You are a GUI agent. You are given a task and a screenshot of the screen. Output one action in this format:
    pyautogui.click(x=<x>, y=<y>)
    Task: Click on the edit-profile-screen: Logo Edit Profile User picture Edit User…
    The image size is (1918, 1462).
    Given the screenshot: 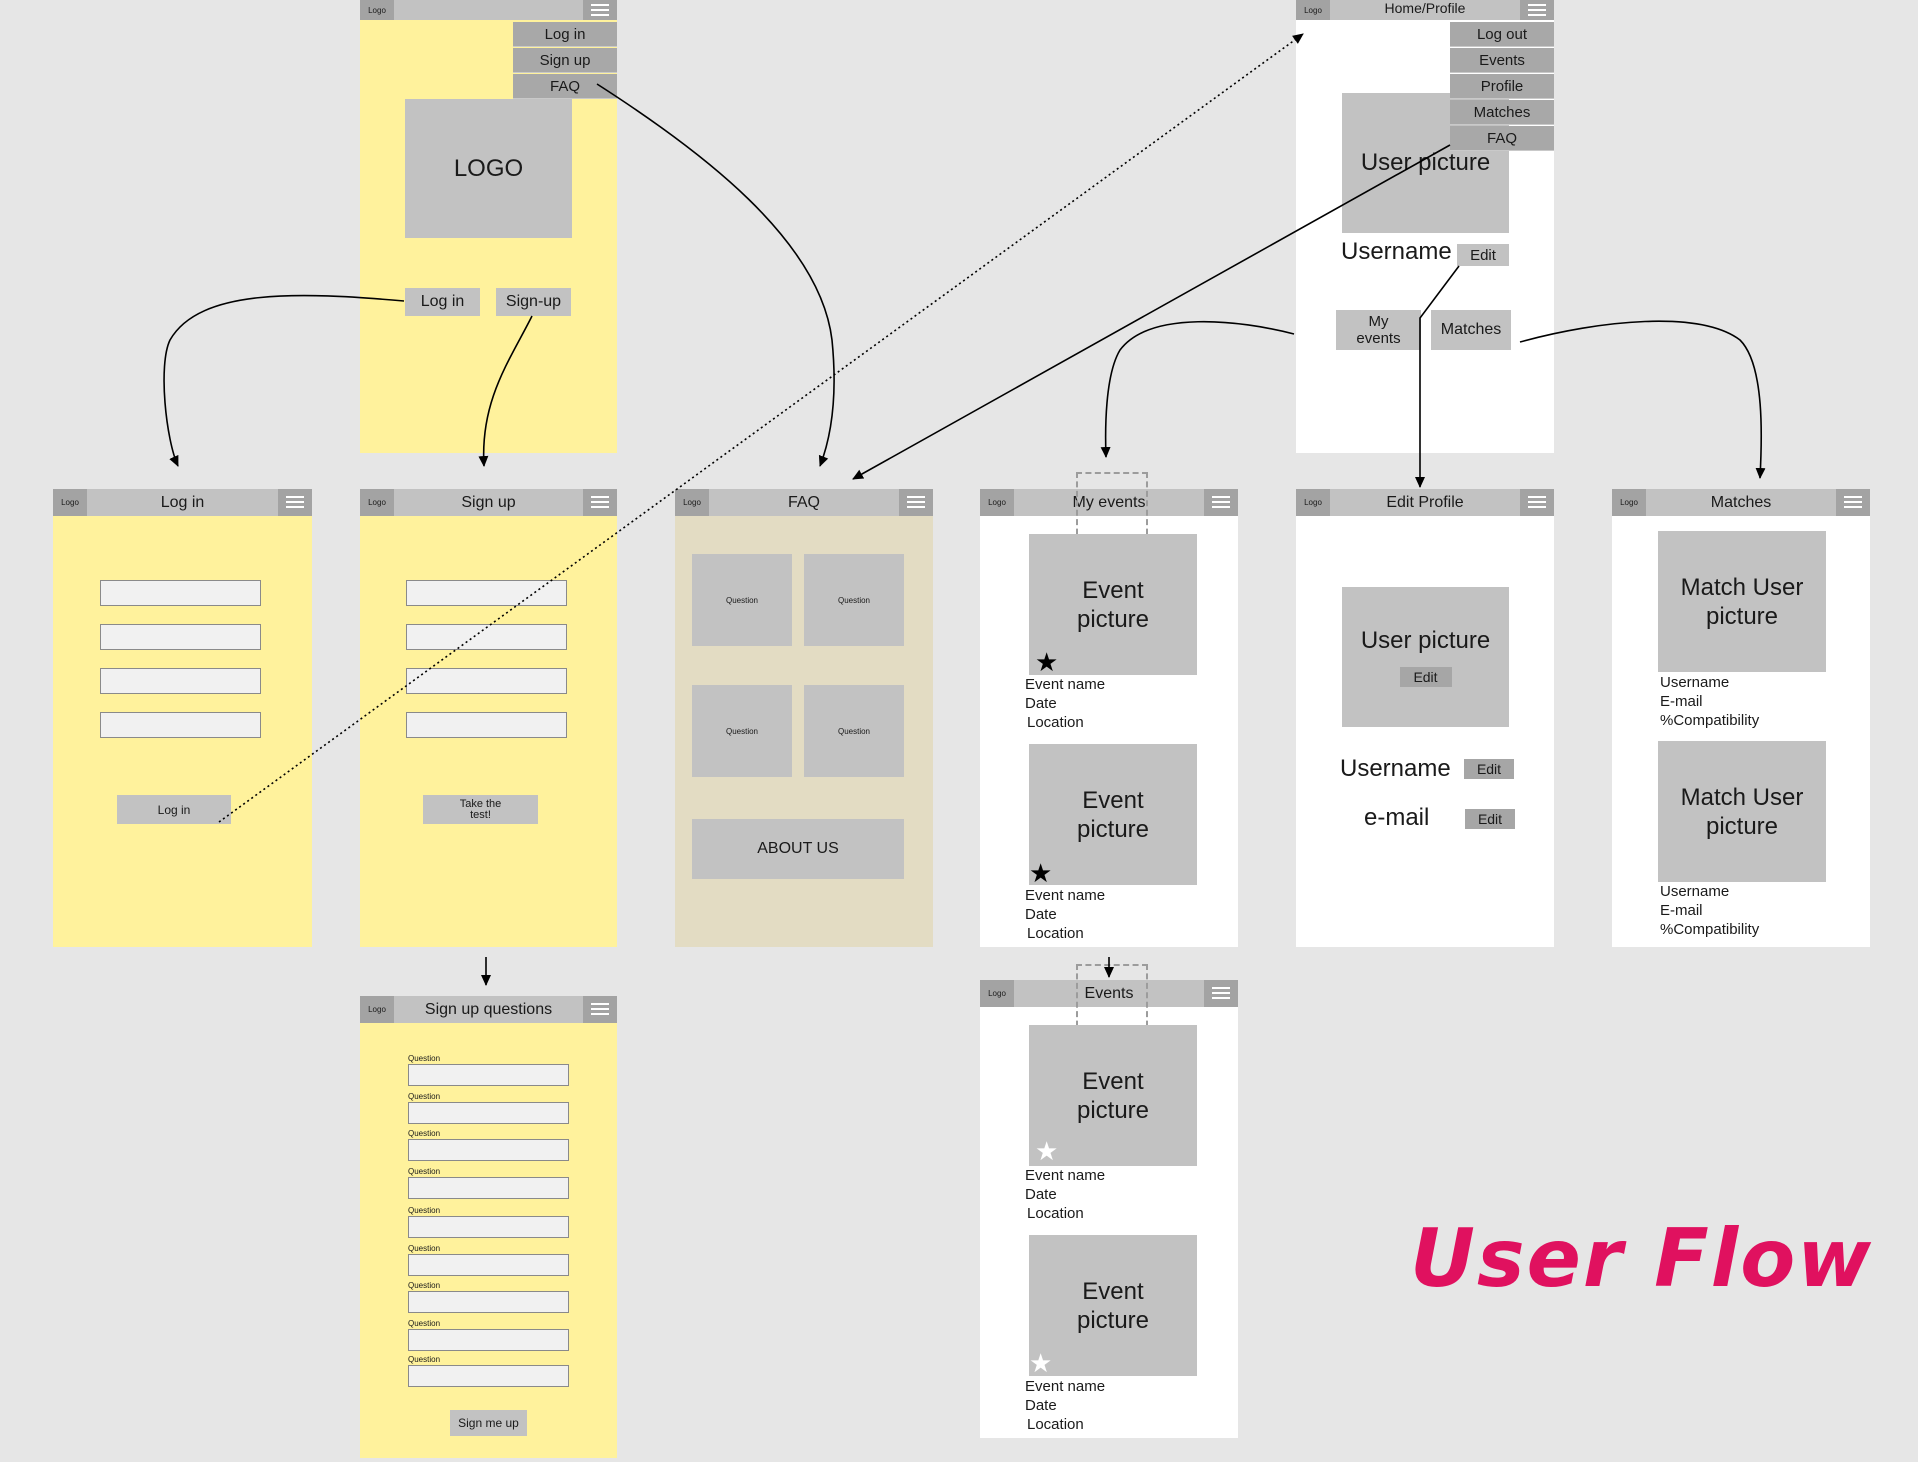 What is the action you would take?
    pyautogui.click(x=1425, y=718)
    